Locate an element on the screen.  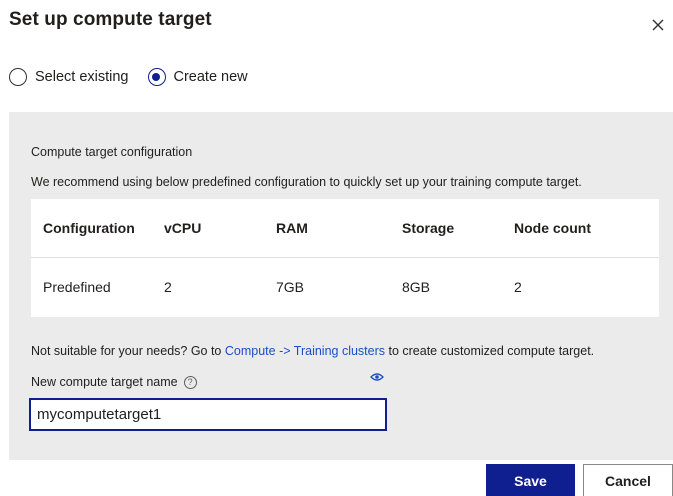
radio-circle-checked-icon is located at coordinates (156, 77).